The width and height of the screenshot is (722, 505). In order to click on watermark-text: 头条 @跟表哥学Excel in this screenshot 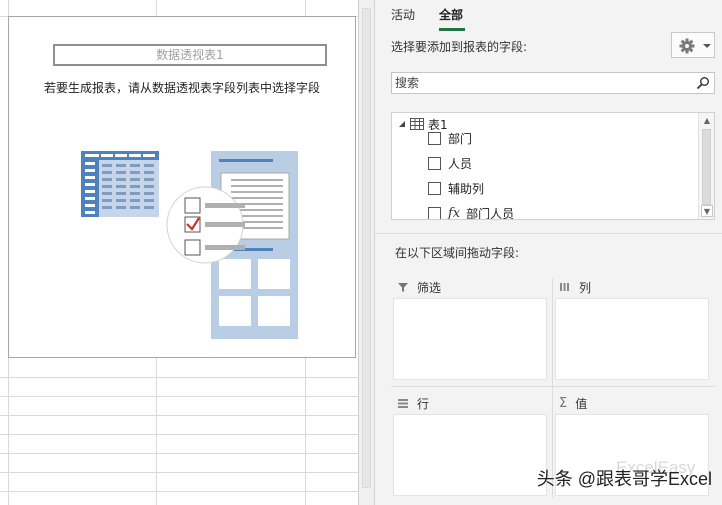, I will do `click(624, 479)`.